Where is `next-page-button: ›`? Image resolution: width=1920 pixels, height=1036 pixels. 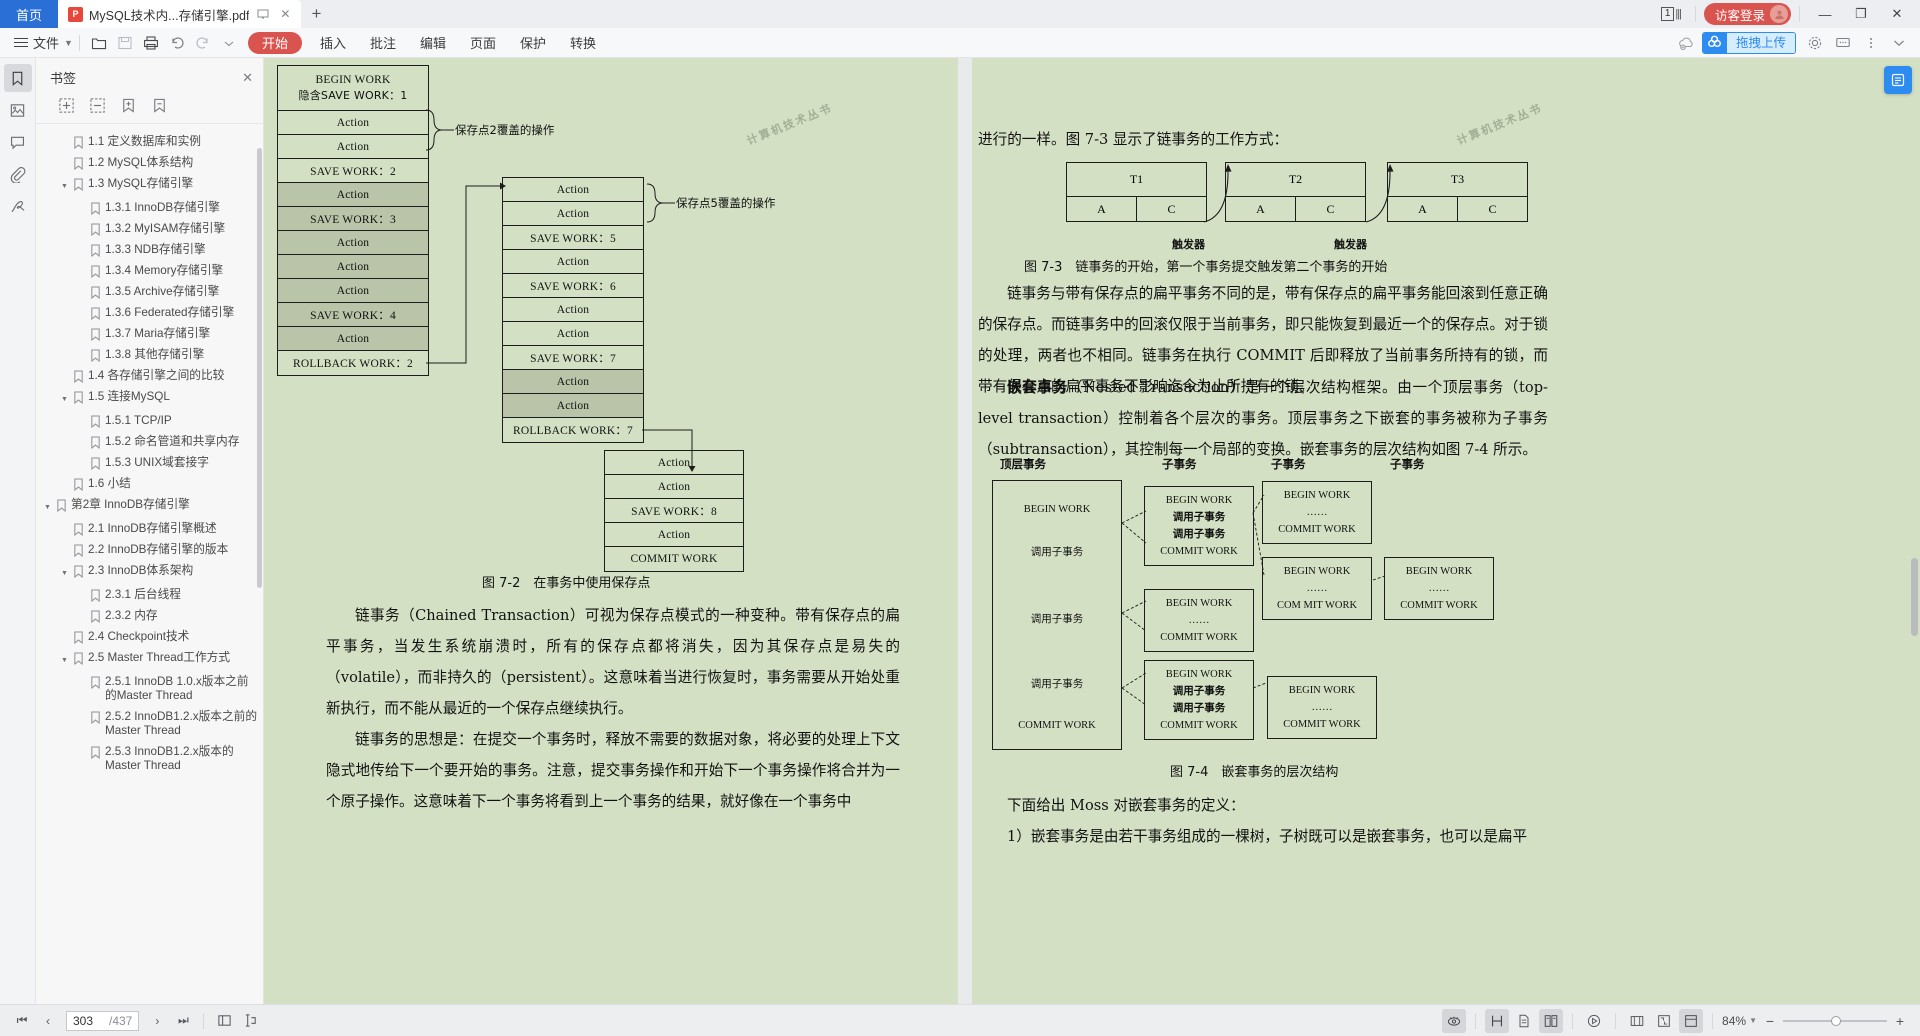
next-page-button: › is located at coordinates (157, 1021).